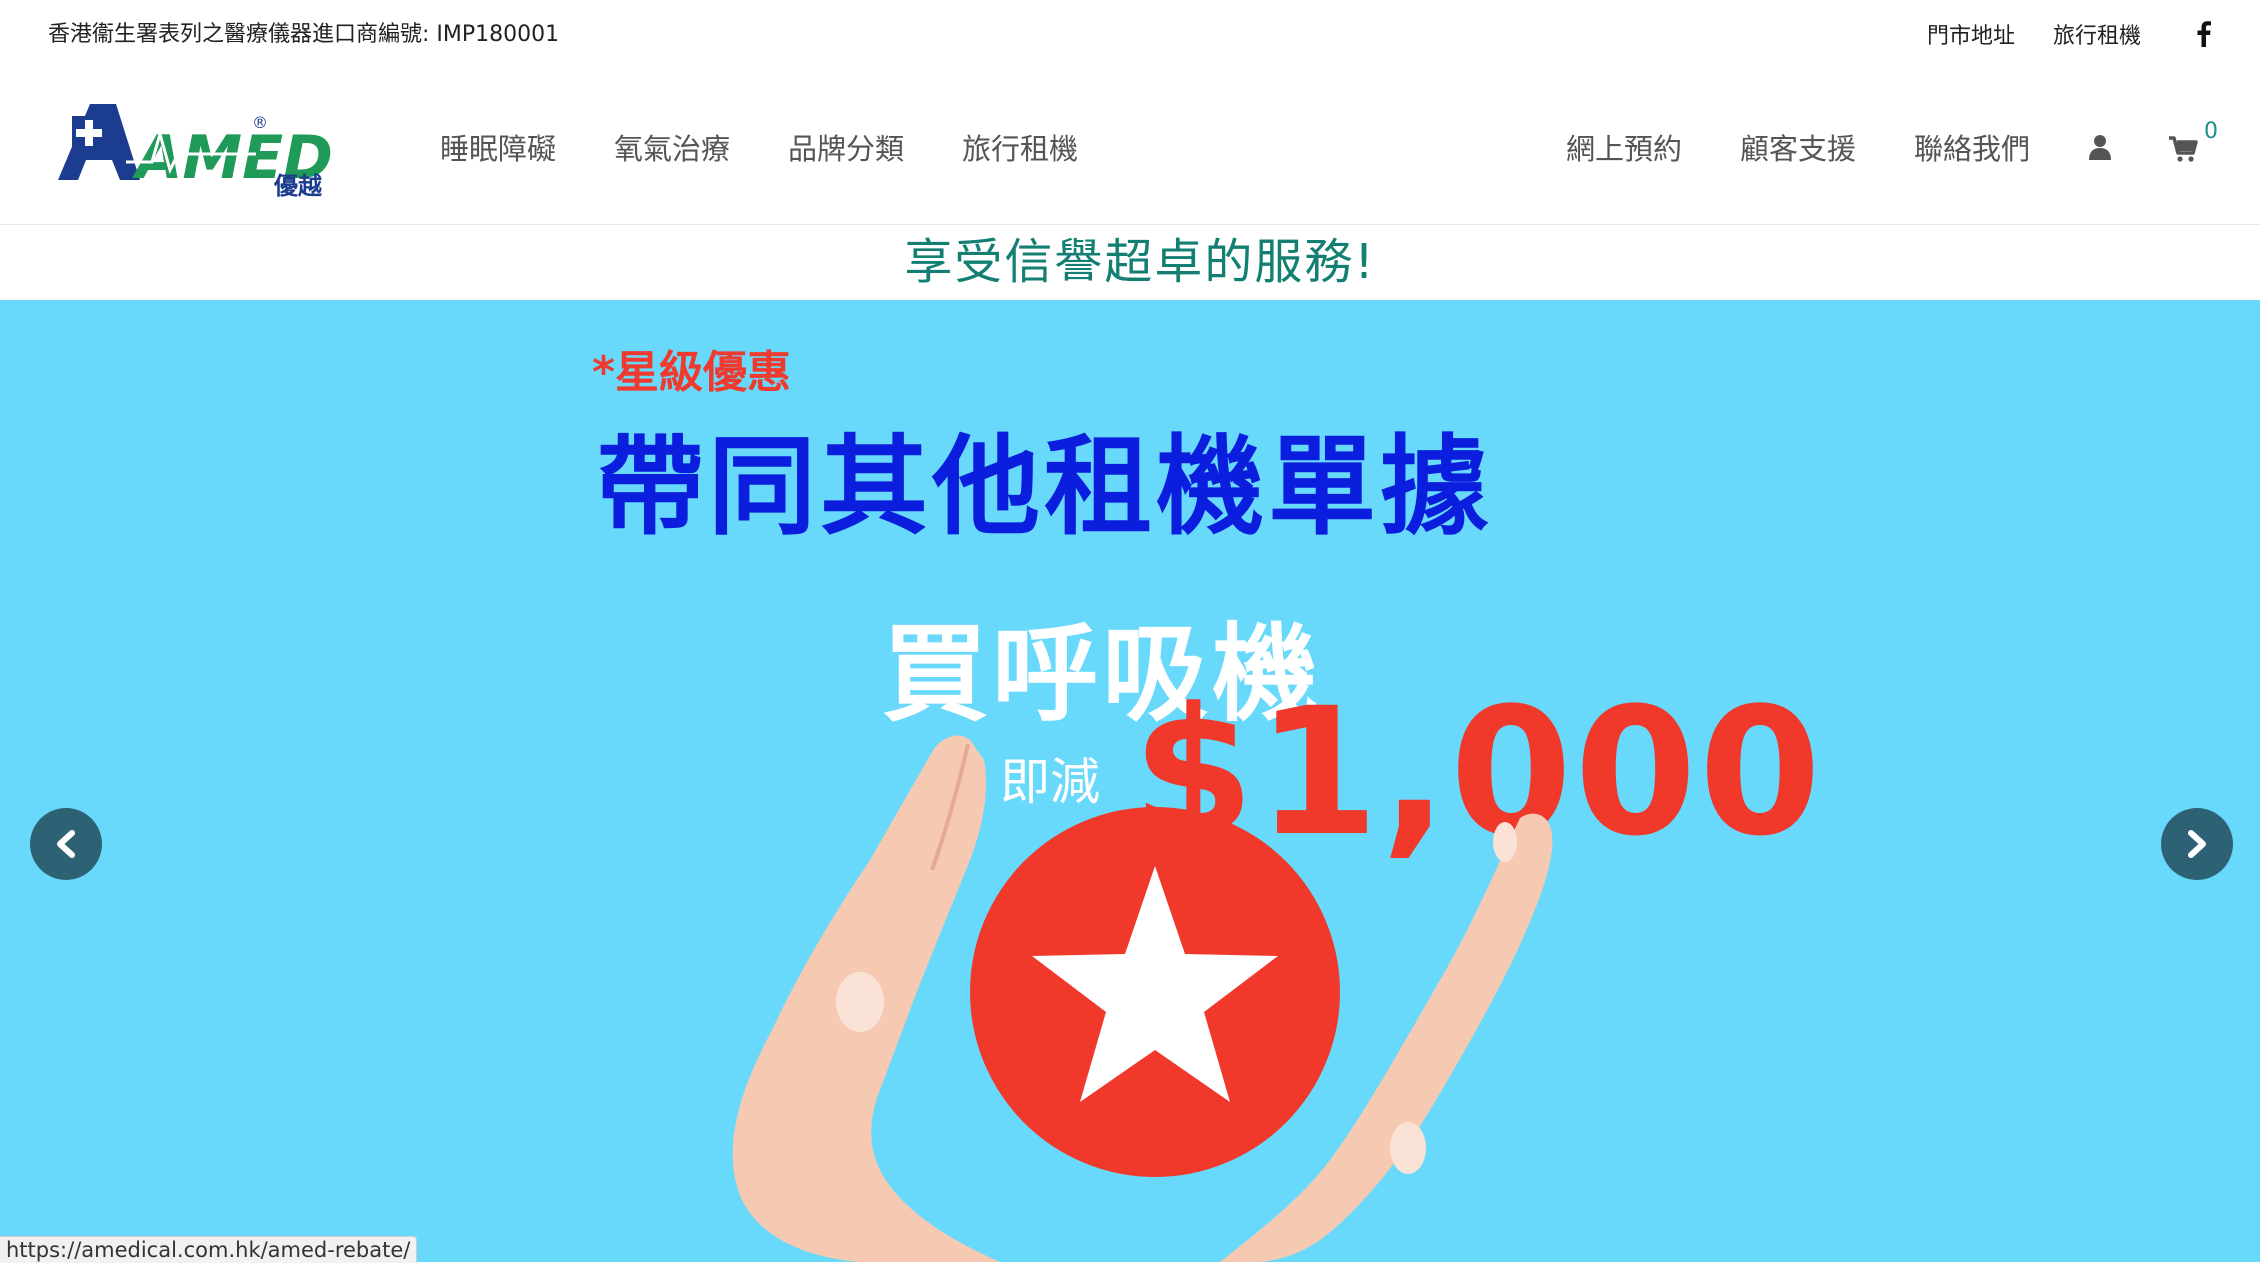 The height and width of the screenshot is (1263, 2260). I want to click on browser-status-url: https://amedical.com.hk/amed-rebate/, so click(209, 1249).